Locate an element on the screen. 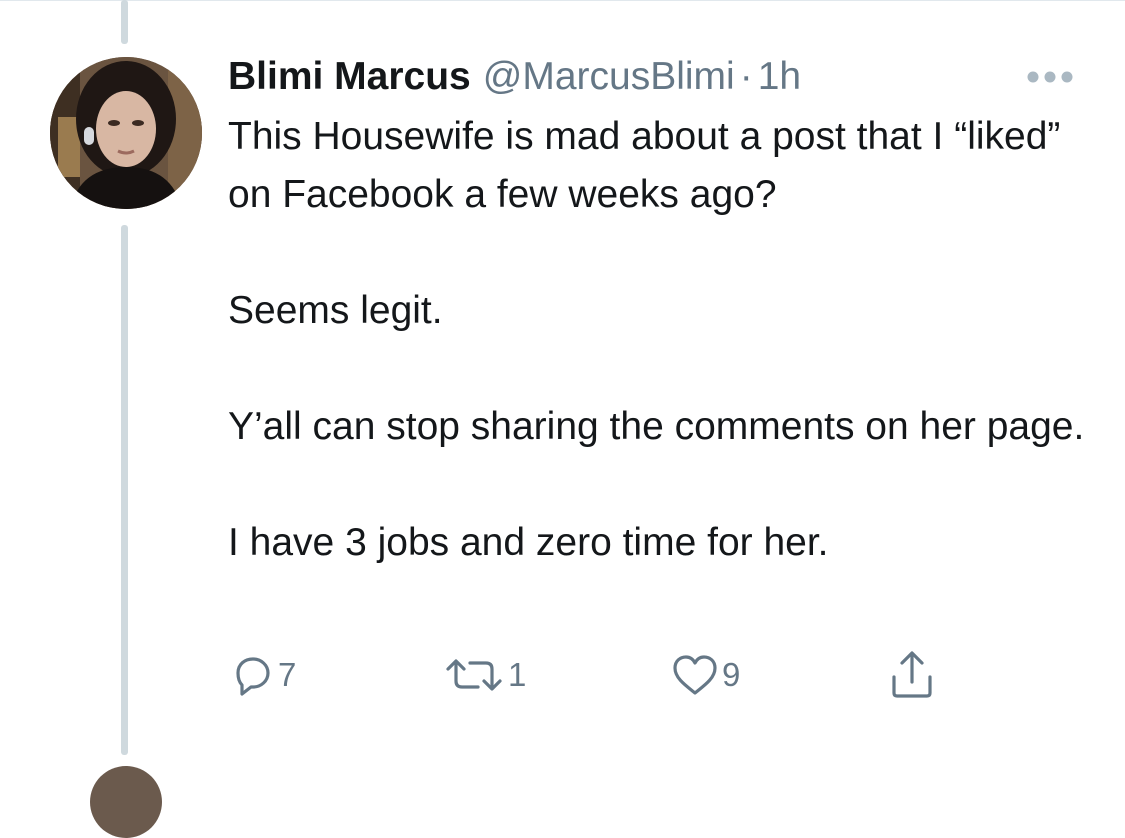 The height and width of the screenshot is (838, 1125). like-button: 9 is located at coordinates (705, 675).